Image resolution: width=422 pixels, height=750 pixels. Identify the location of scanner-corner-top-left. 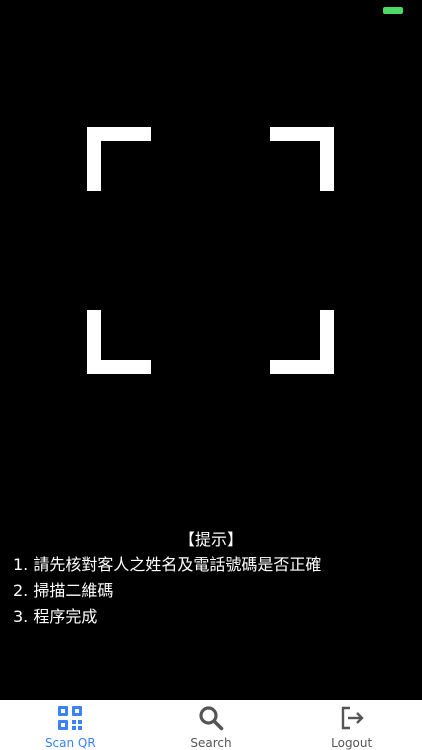
(119, 159).